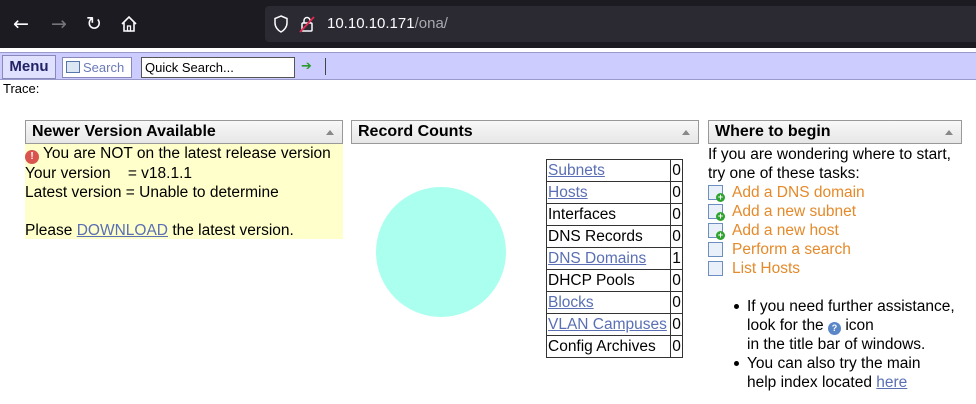 This screenshot has width=976, height=404. Describe the element at coordinates (571, 302) in the screenshot. I see `count-label-link: Blocks` at that location.